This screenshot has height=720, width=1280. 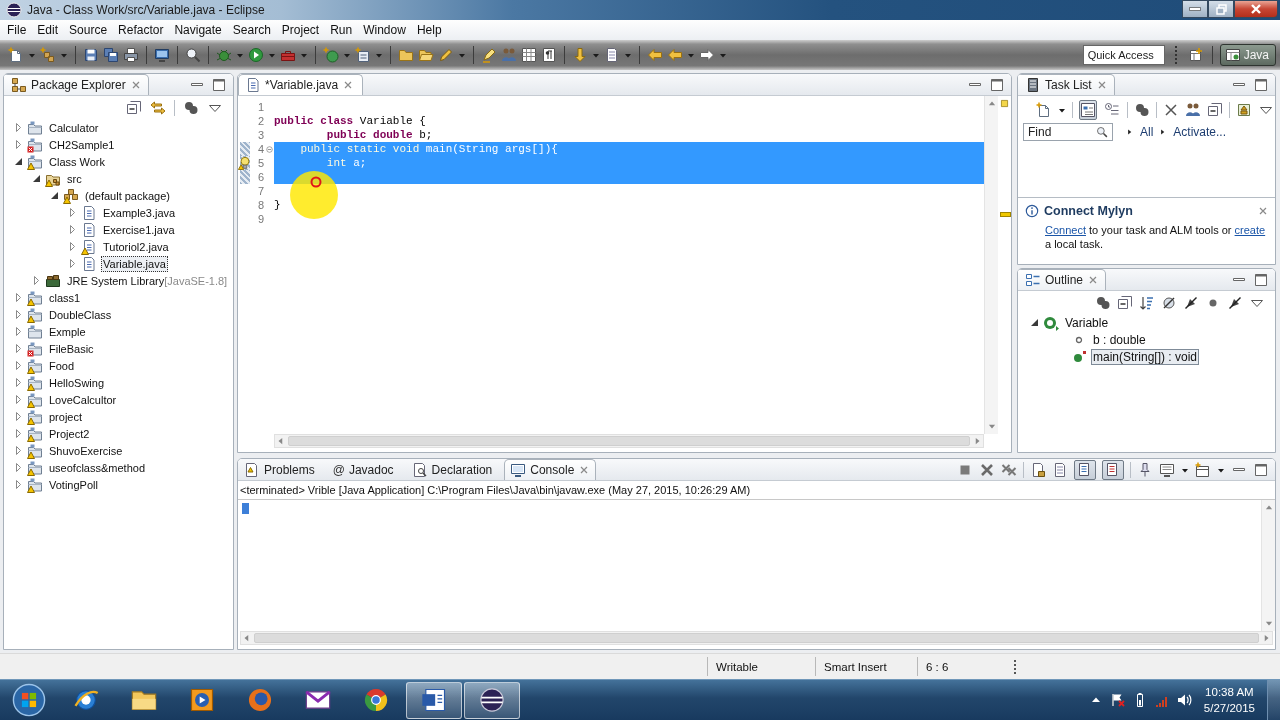 I want to click on open-perspective-icon, so click(x=1196, y=55).